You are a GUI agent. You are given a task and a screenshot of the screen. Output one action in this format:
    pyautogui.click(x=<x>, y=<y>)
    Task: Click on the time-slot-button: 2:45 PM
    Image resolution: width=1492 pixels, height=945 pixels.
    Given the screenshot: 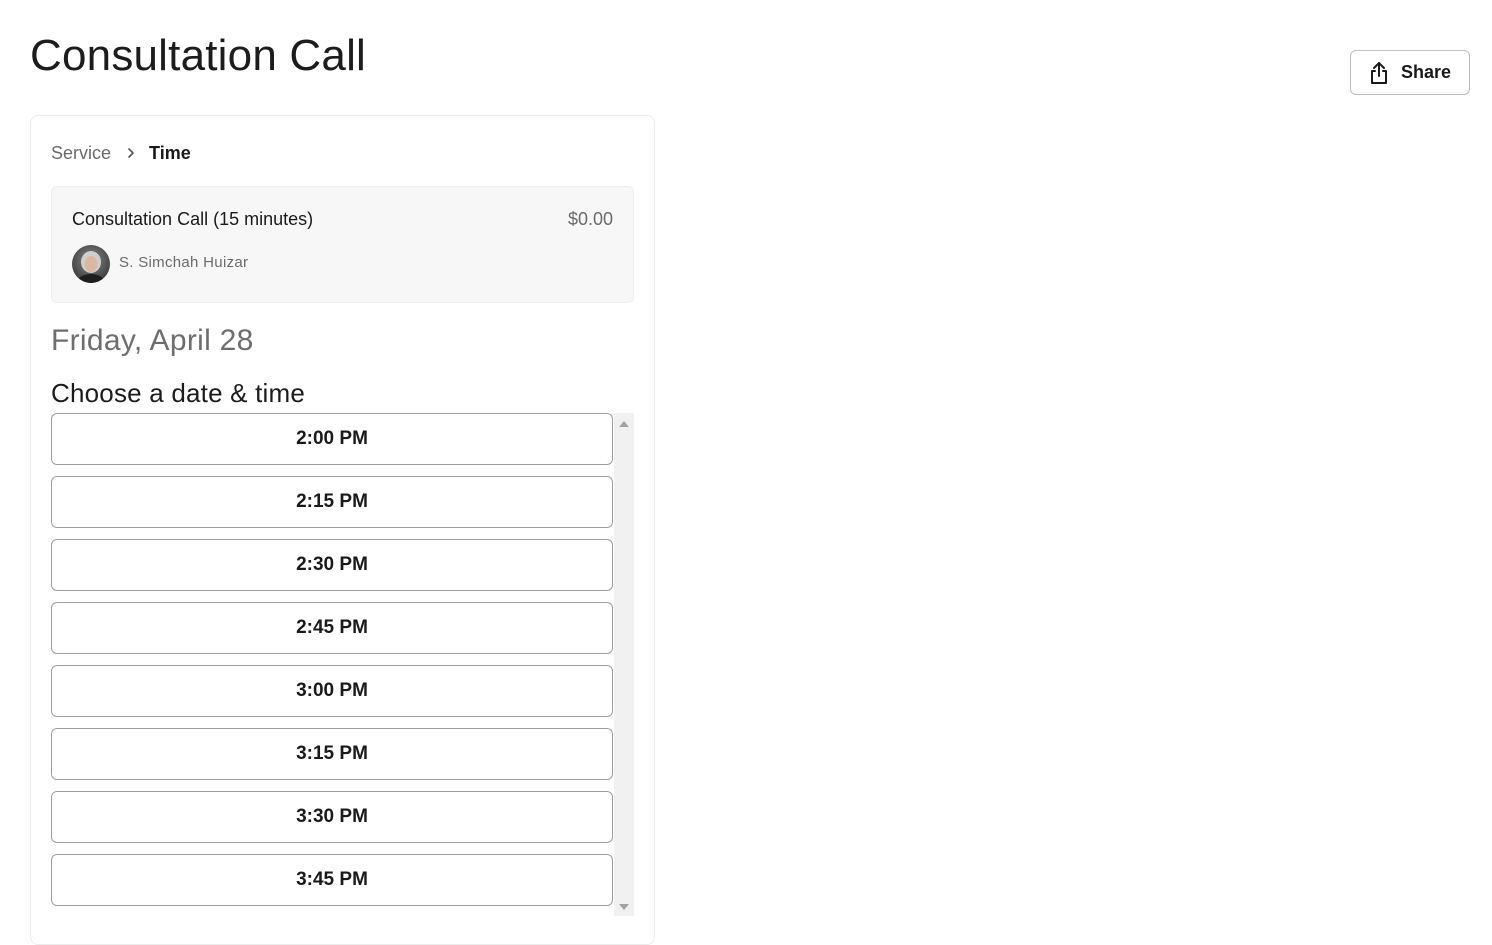 What is the action you would take?
    pyautogui.click(x=332, y=628)
    